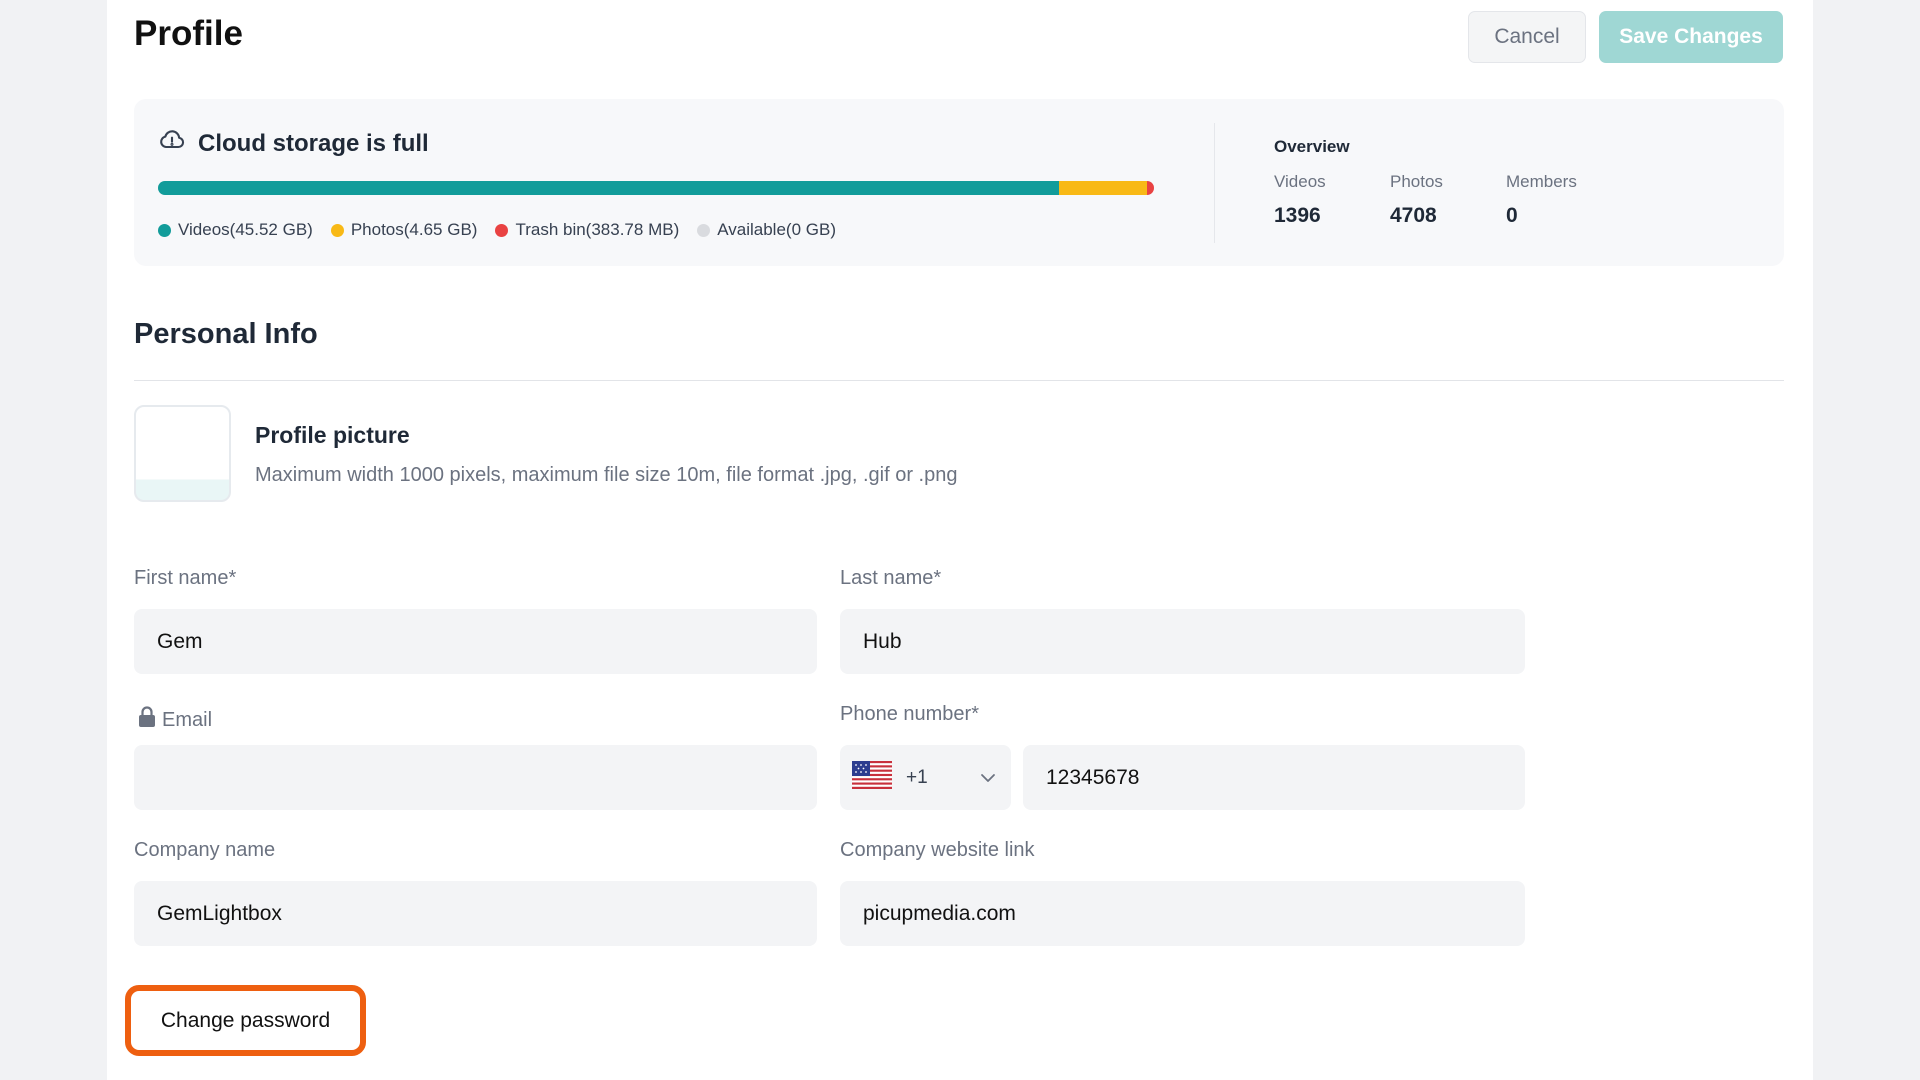  I want to click on legend-label-videos: Videos(45.52 GB), so click(245, 229).